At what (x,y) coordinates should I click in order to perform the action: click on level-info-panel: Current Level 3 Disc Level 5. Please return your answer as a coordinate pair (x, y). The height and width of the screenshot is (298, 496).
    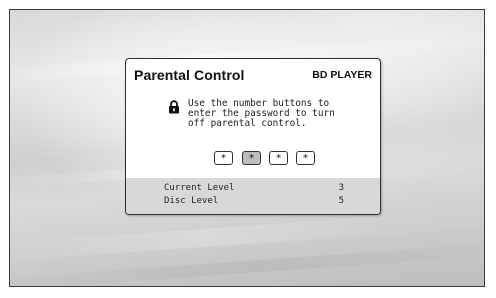
    Looking at the image, I should click on (253, 196).